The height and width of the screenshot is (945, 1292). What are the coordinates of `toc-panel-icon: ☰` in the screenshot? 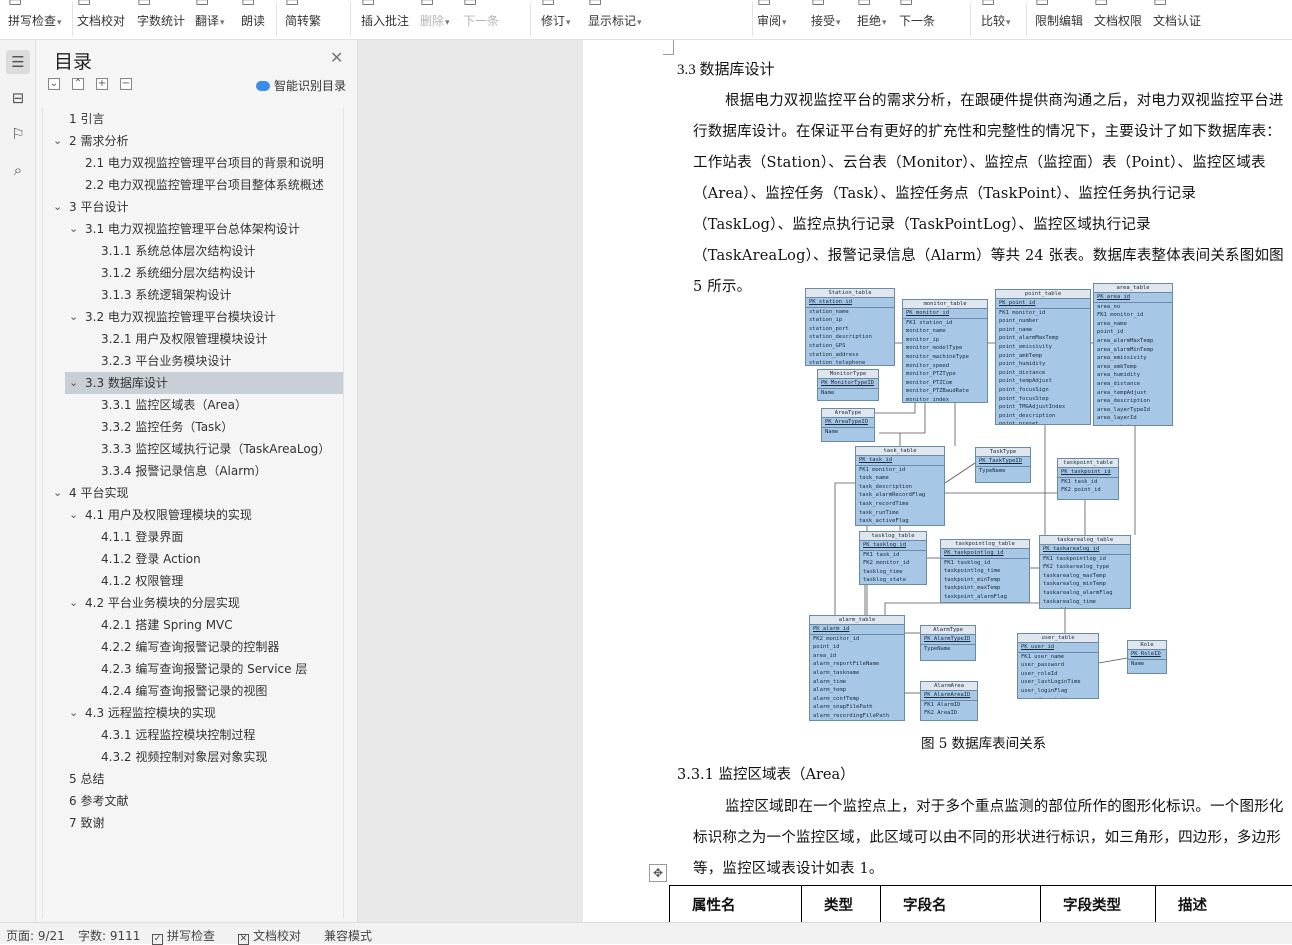 It's located at (18, 62).